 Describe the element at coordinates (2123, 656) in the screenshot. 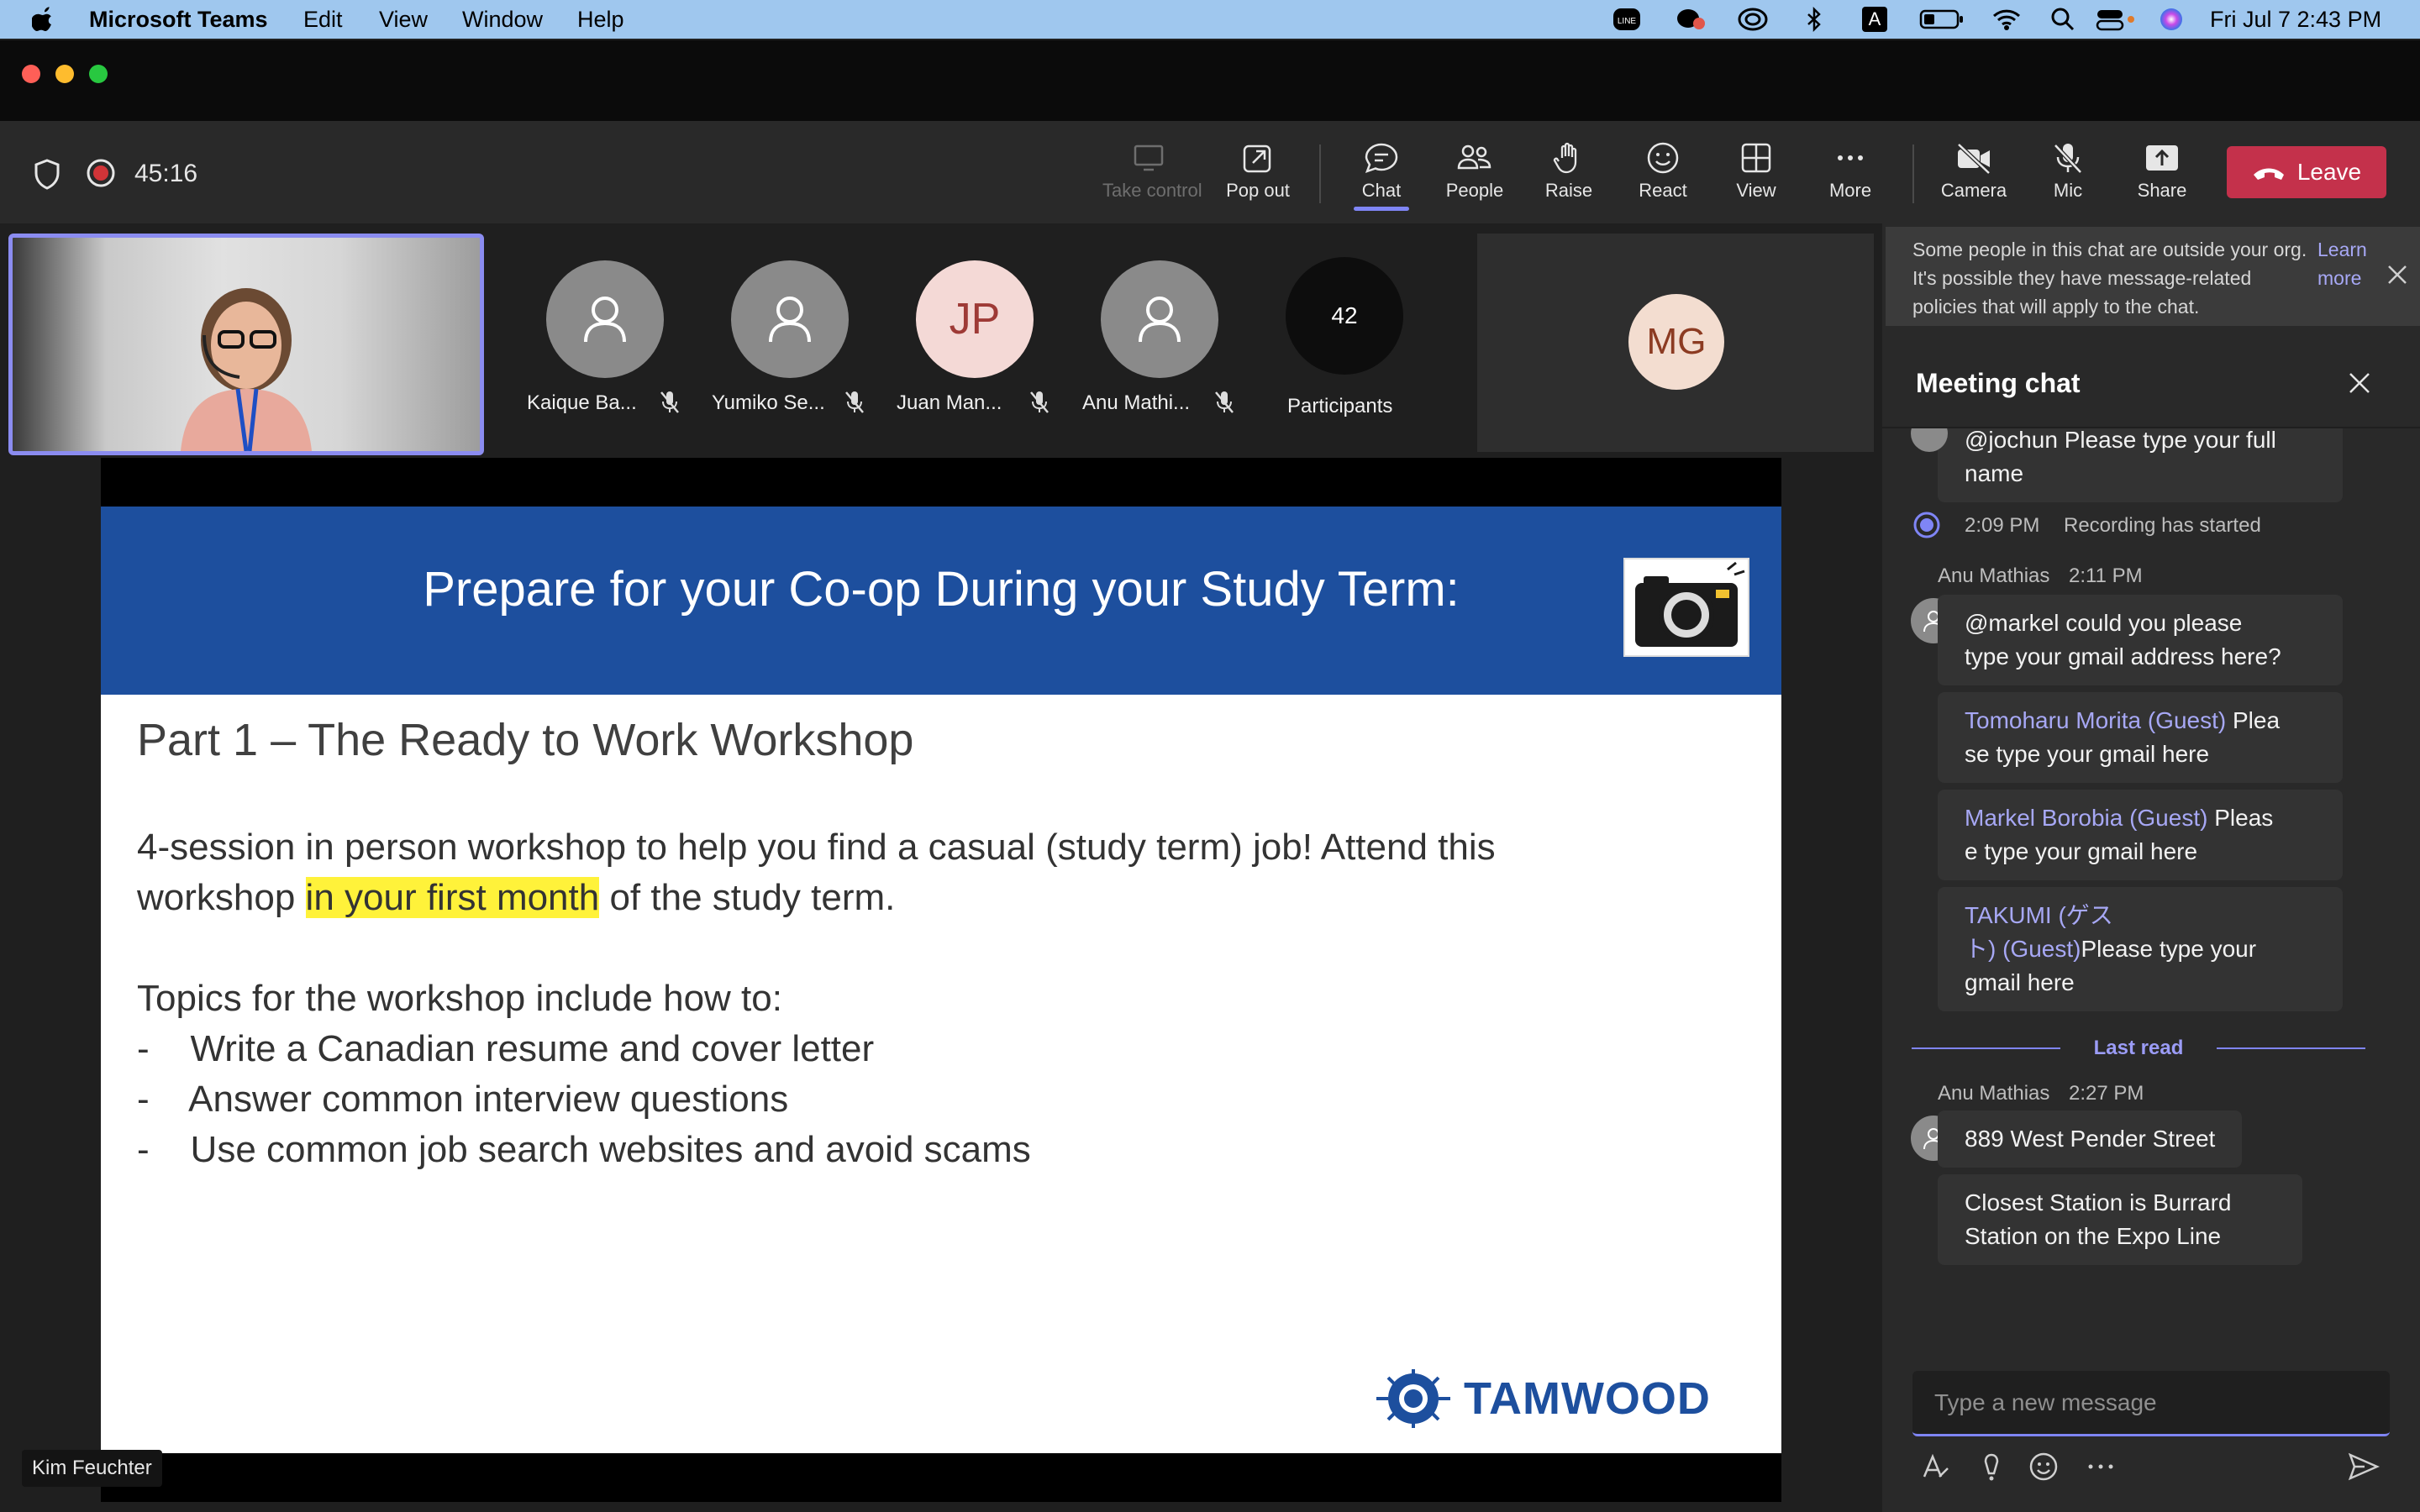

I see `message-text: type your gmail address here?` at that location.